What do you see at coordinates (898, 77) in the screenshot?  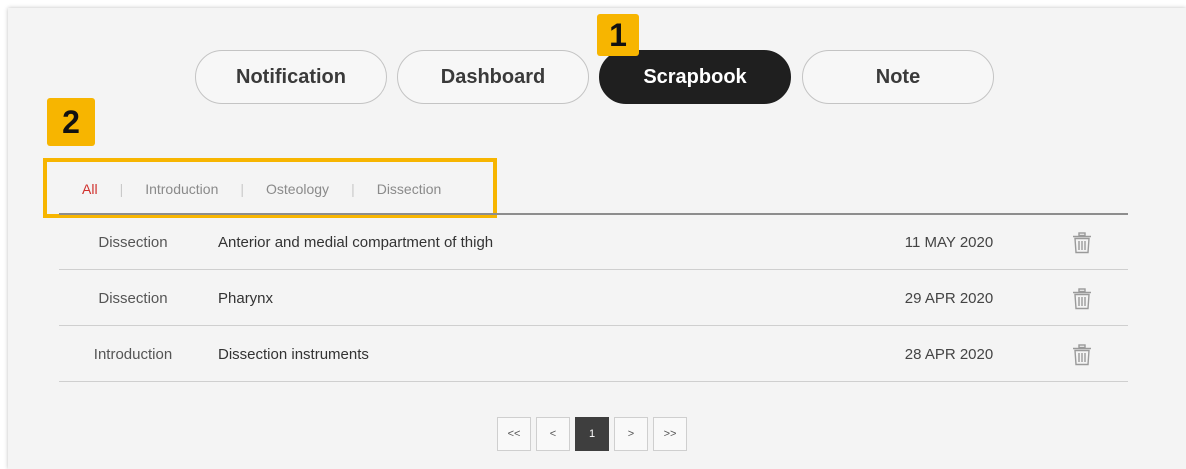 I see `tab-note: Note` at bounding box center [898, 77].